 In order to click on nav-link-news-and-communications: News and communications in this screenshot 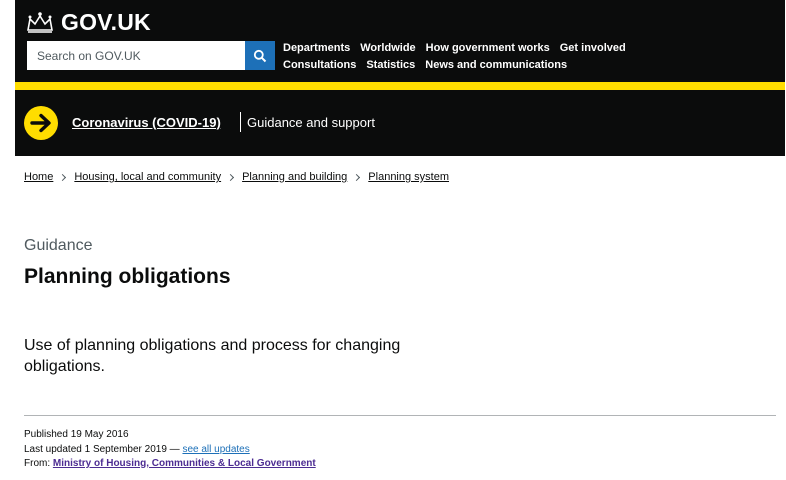, I will do `click(496, 65)`.